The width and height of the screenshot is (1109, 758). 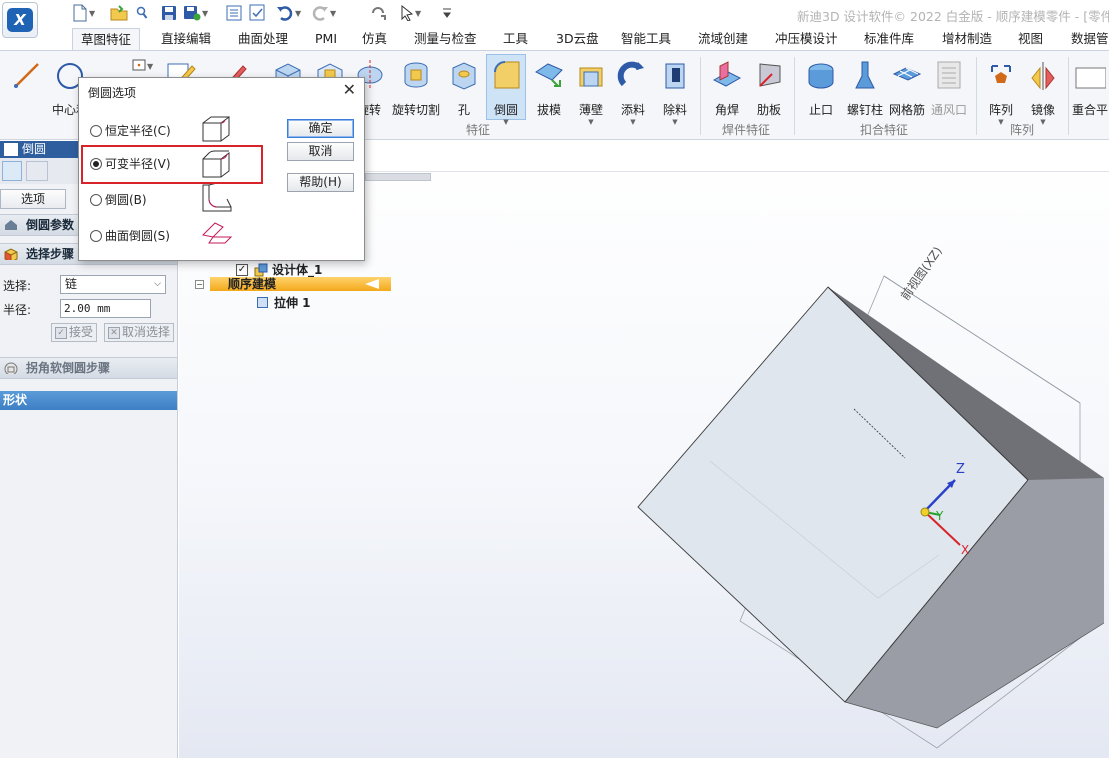 What do you see at coordinates (234, 13) in the screenshot?
I see `properties-button` at bounding box center [234, 13].